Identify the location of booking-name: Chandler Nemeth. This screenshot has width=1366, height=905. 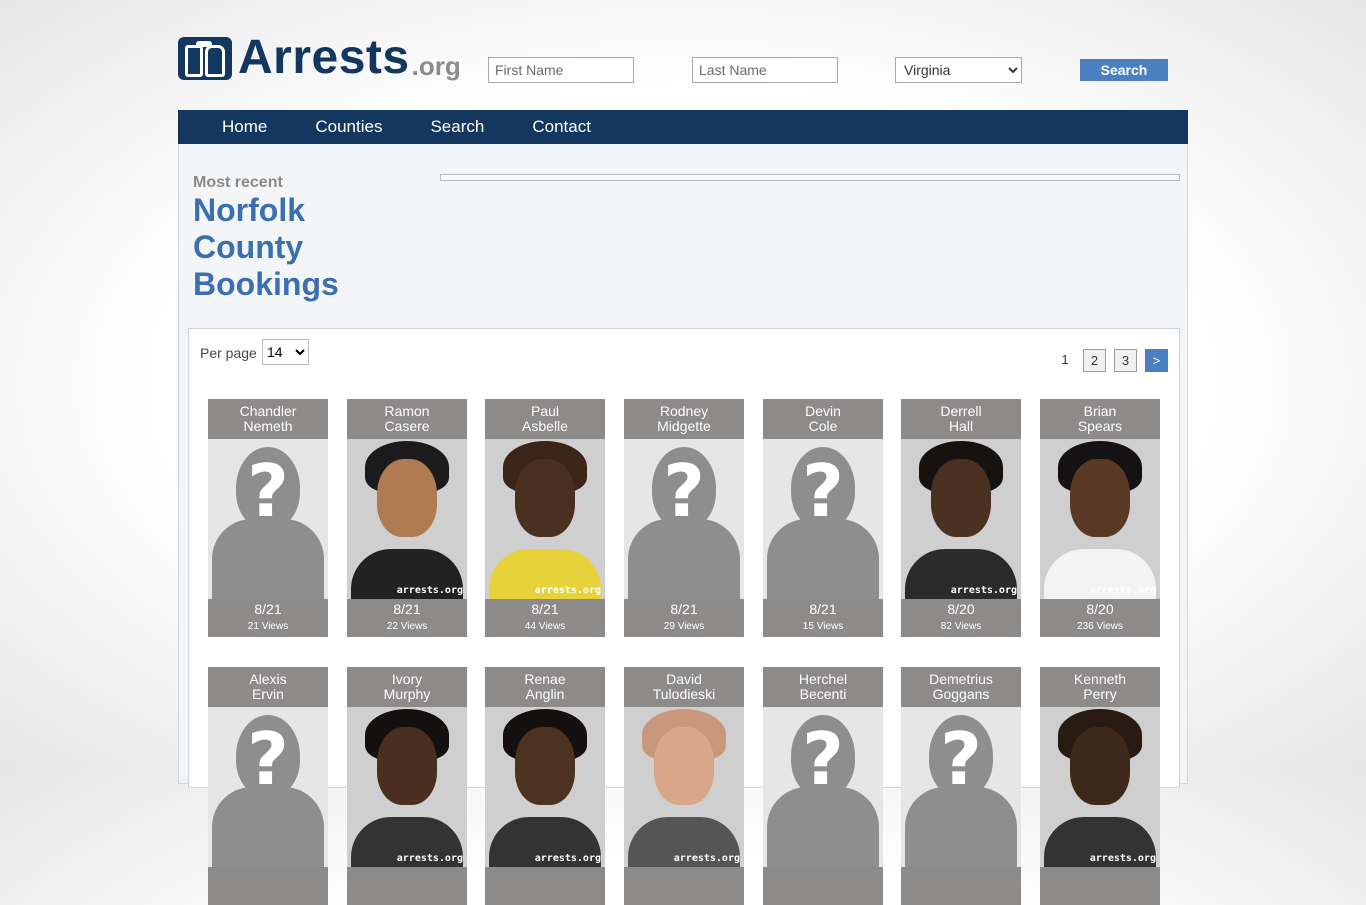
(268, 419).